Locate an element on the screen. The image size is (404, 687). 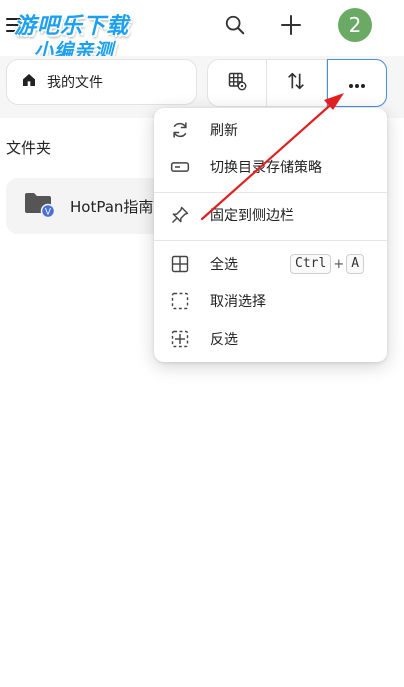
menu-item-switch-storage-policy: 切换目录存储策略 is located at coordinates (270, 167).